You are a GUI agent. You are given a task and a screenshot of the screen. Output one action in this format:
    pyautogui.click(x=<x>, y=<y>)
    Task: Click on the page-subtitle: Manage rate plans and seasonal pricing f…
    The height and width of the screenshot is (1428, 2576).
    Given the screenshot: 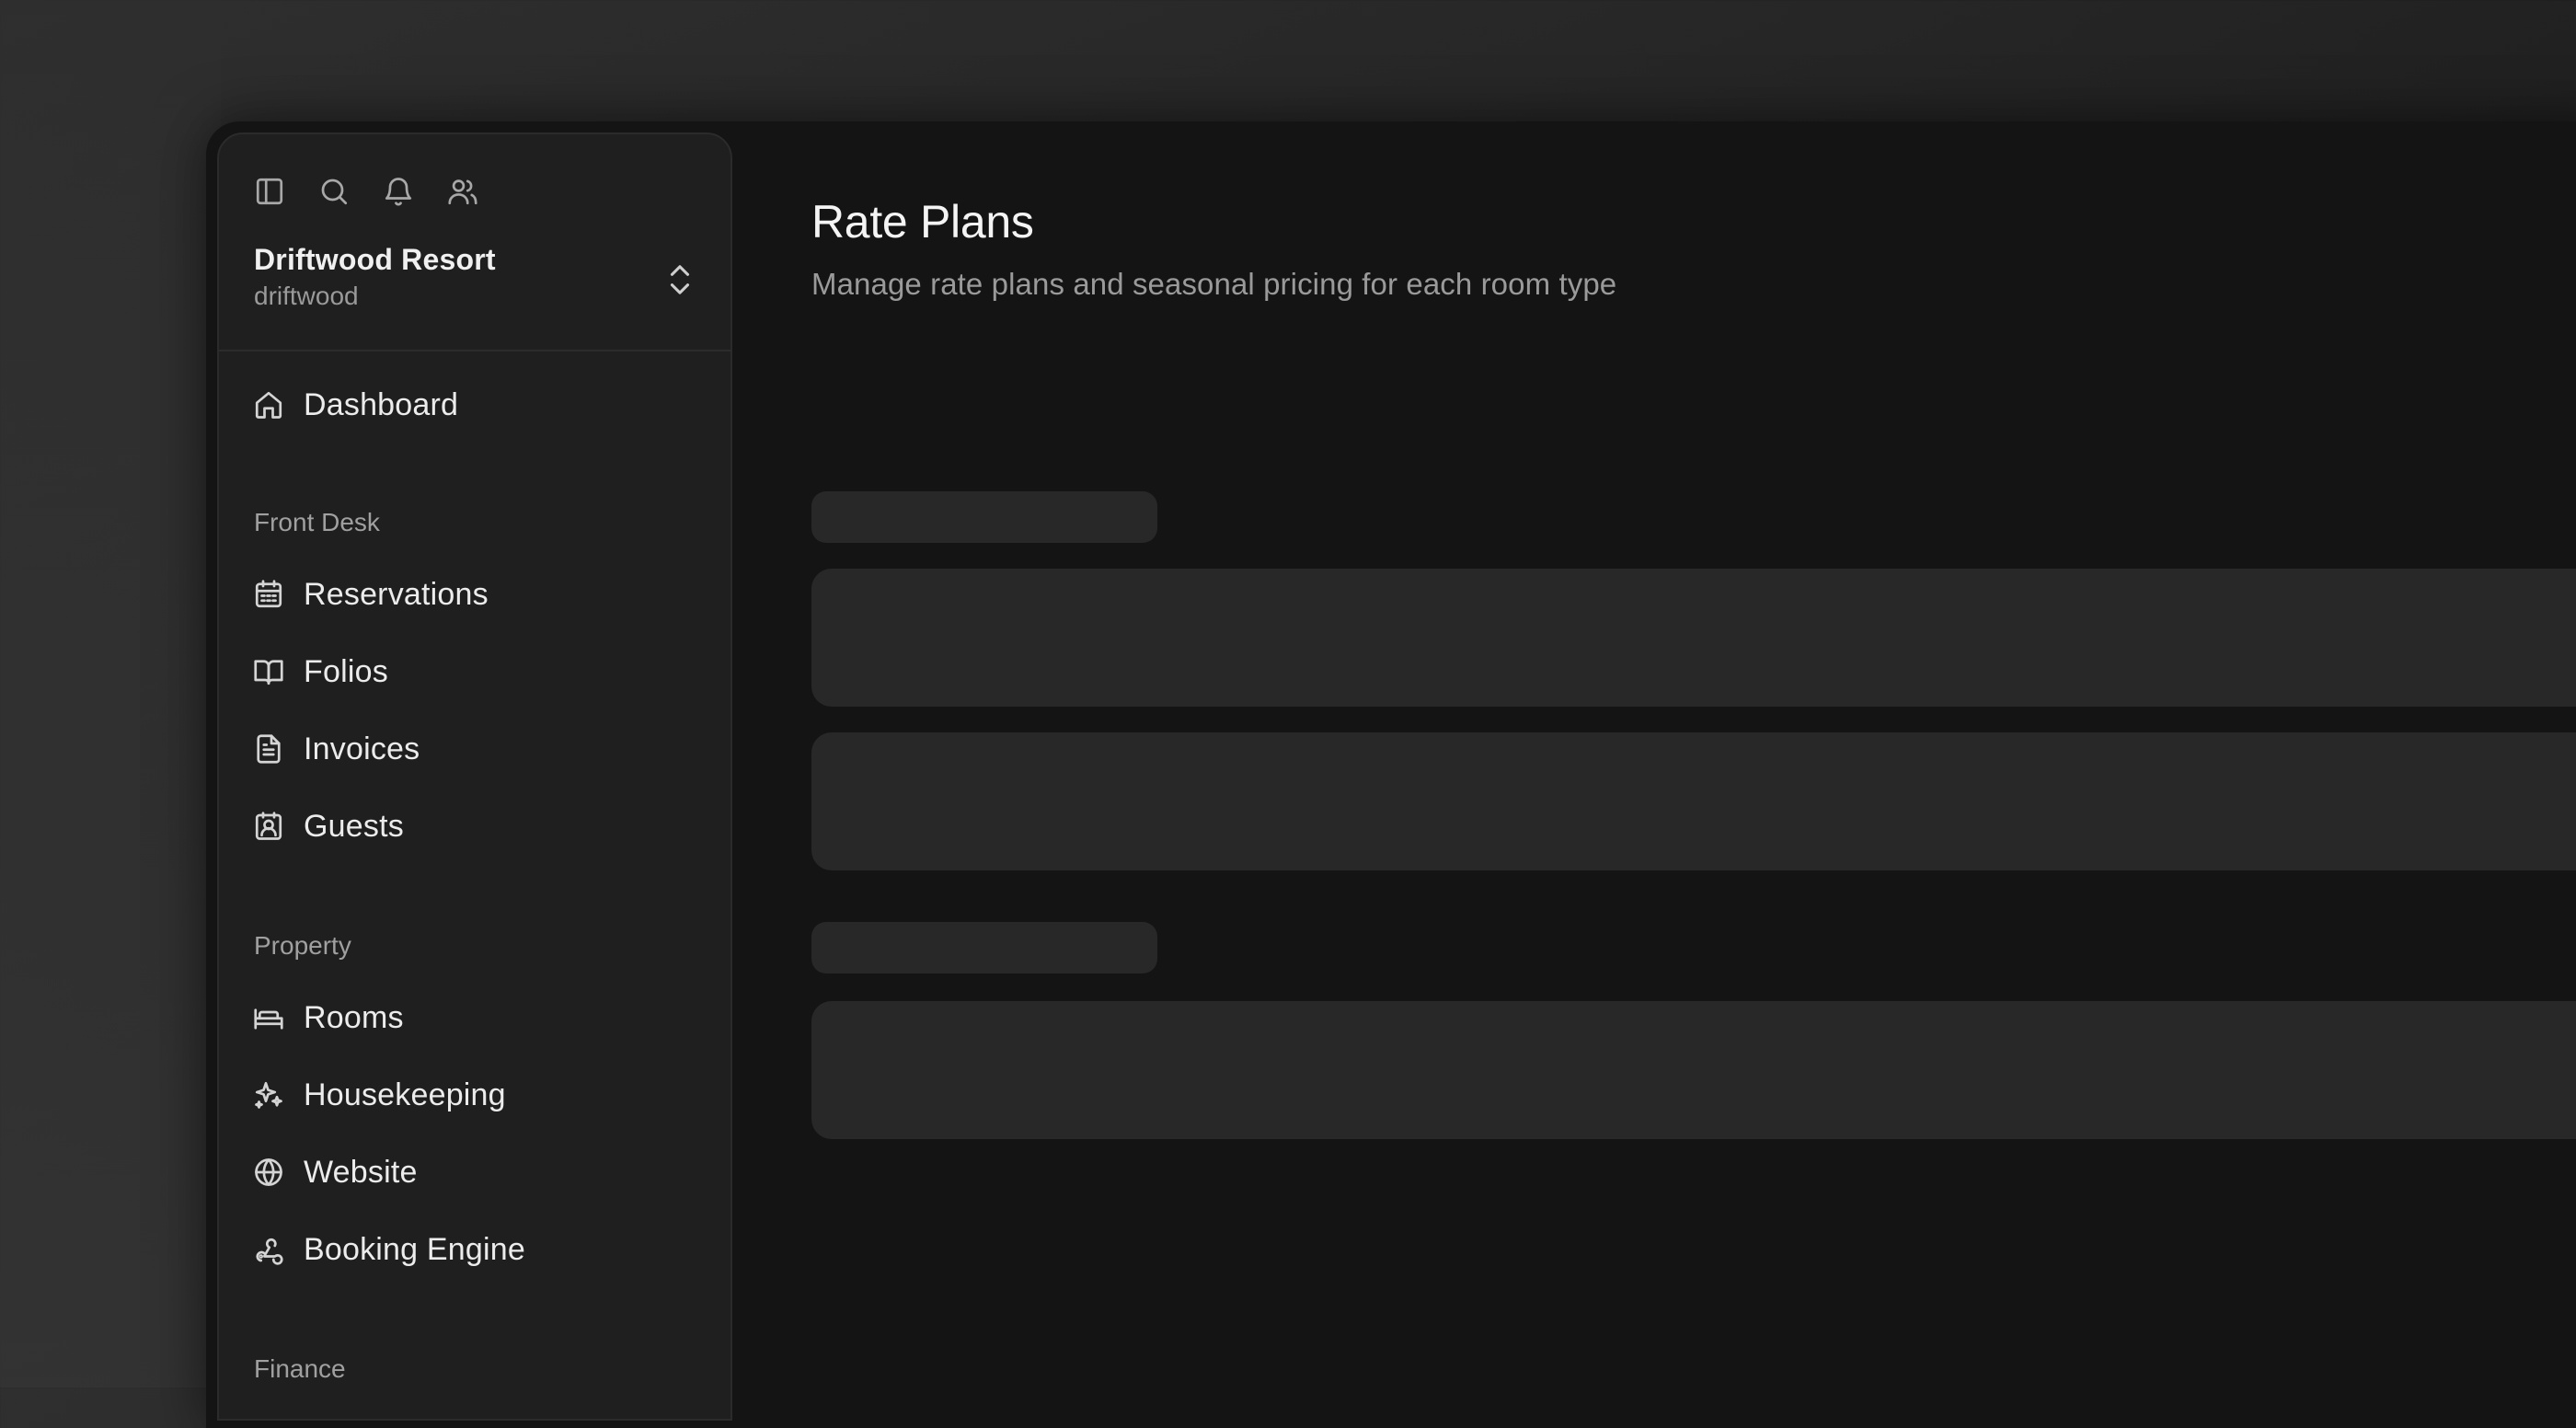 What is the action you would take?
    pyautogui.click(x=1214, y=284)
    